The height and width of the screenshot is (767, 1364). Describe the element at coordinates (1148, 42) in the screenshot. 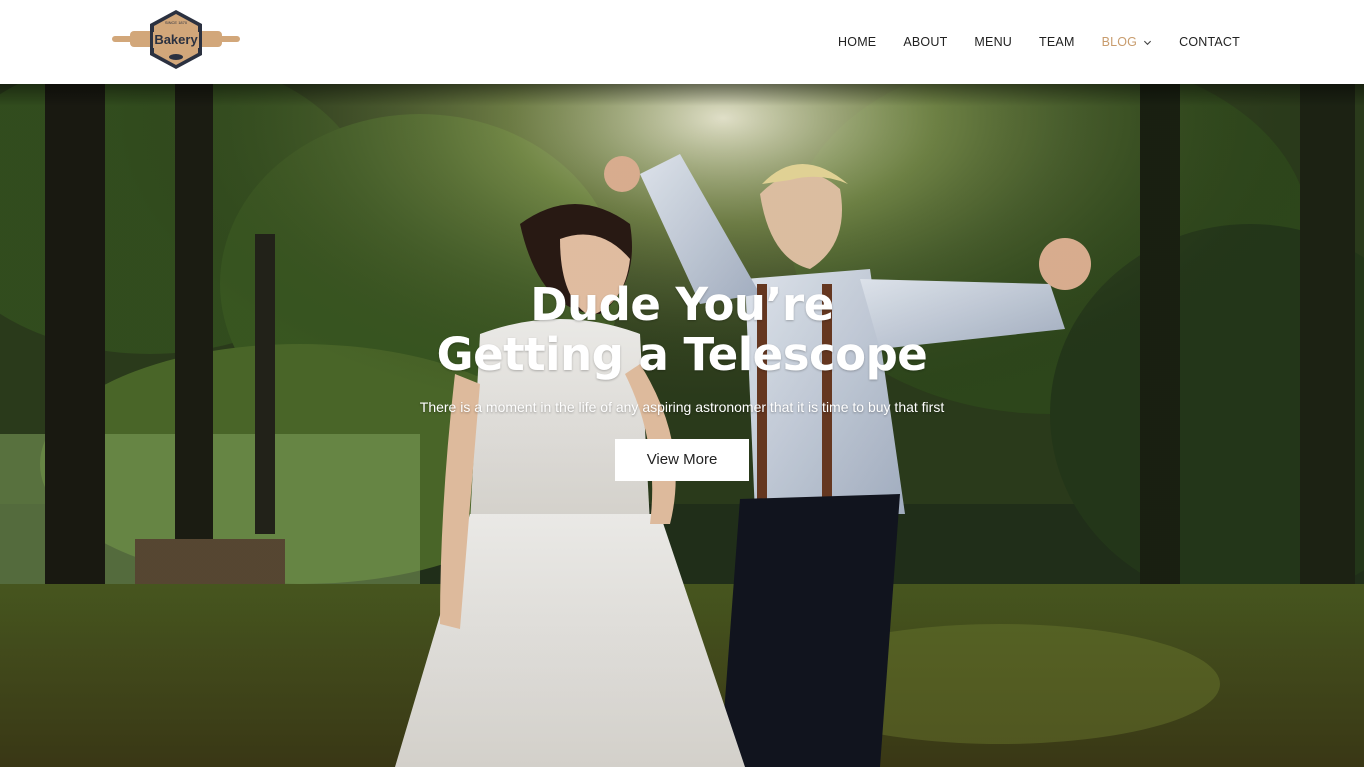

I see `chevron-down-icon` at that location.